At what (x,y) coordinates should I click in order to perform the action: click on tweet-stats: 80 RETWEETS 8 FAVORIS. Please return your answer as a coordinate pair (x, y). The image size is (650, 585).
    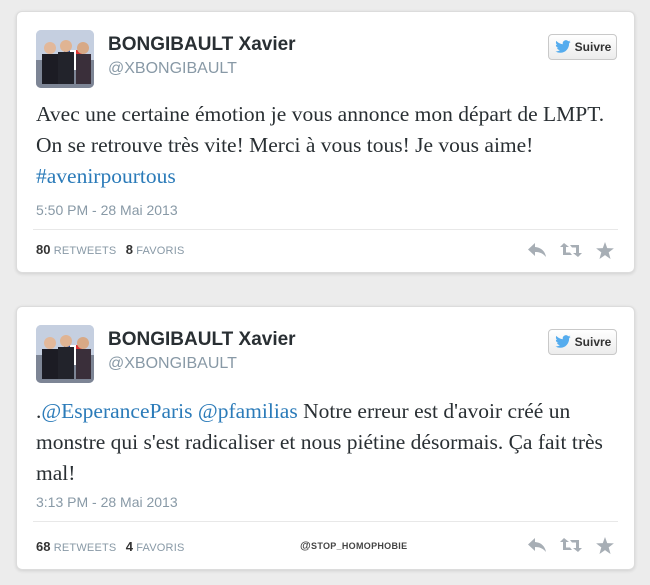
    Looking at the image, I should click on (110, 249).